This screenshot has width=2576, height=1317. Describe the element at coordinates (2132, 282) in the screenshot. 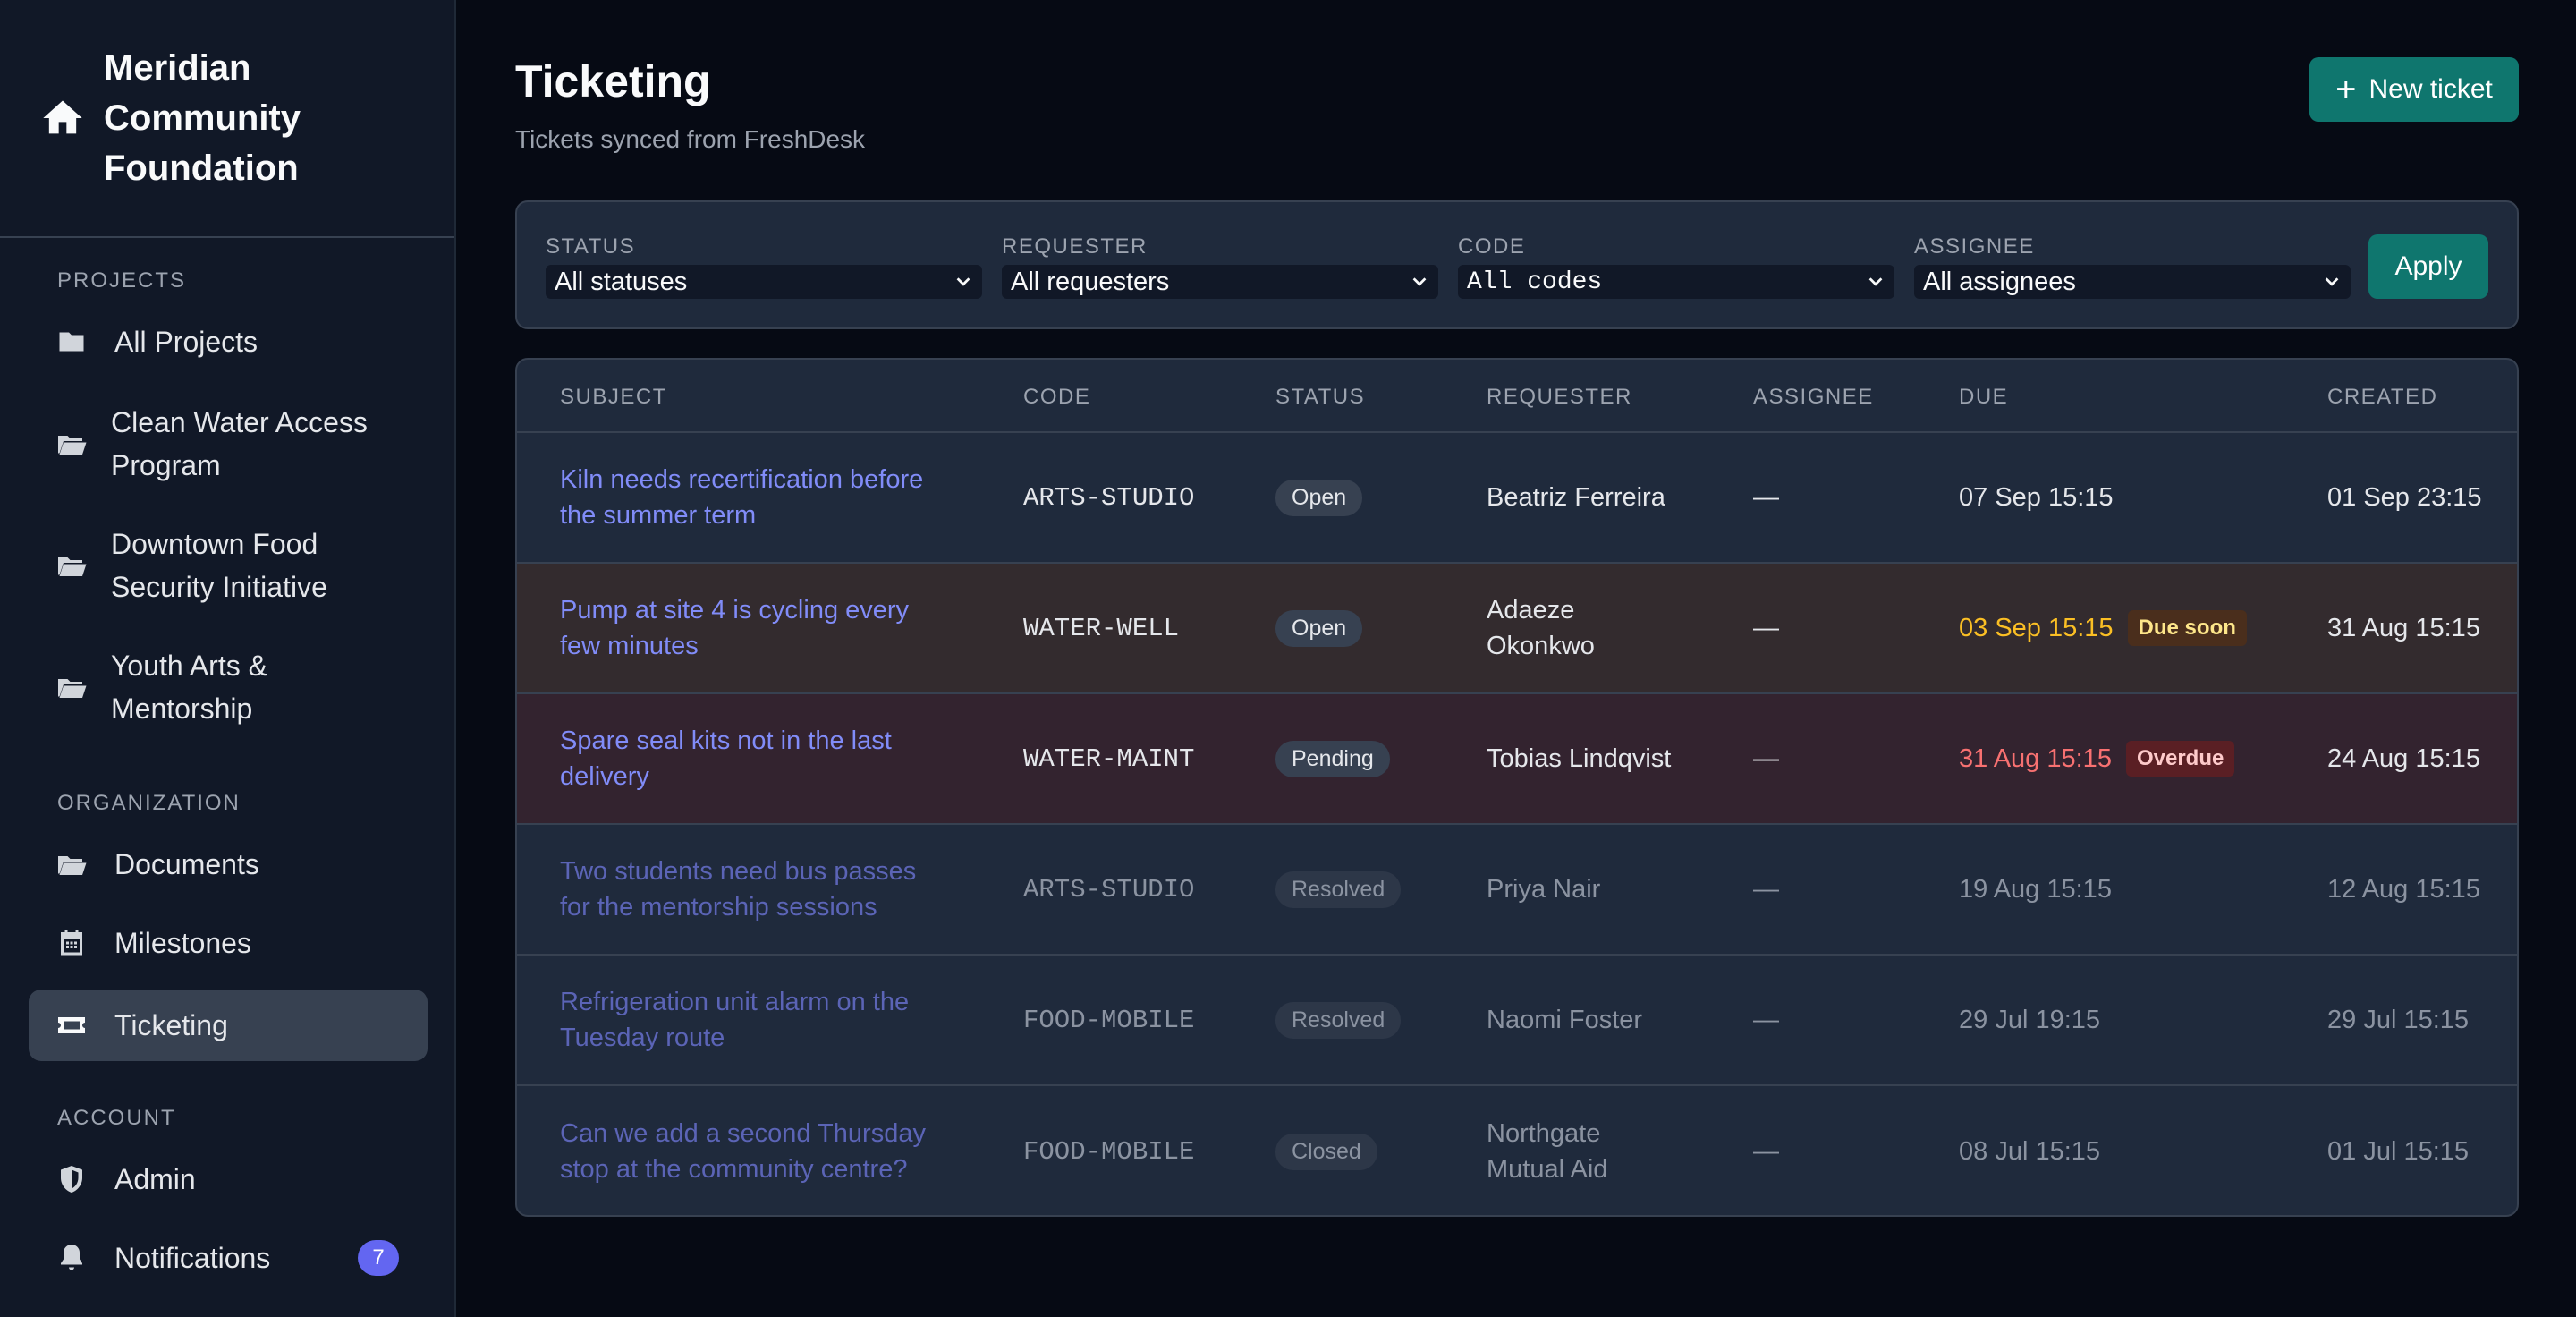

I see `assignee-select: All assignees` at that location.